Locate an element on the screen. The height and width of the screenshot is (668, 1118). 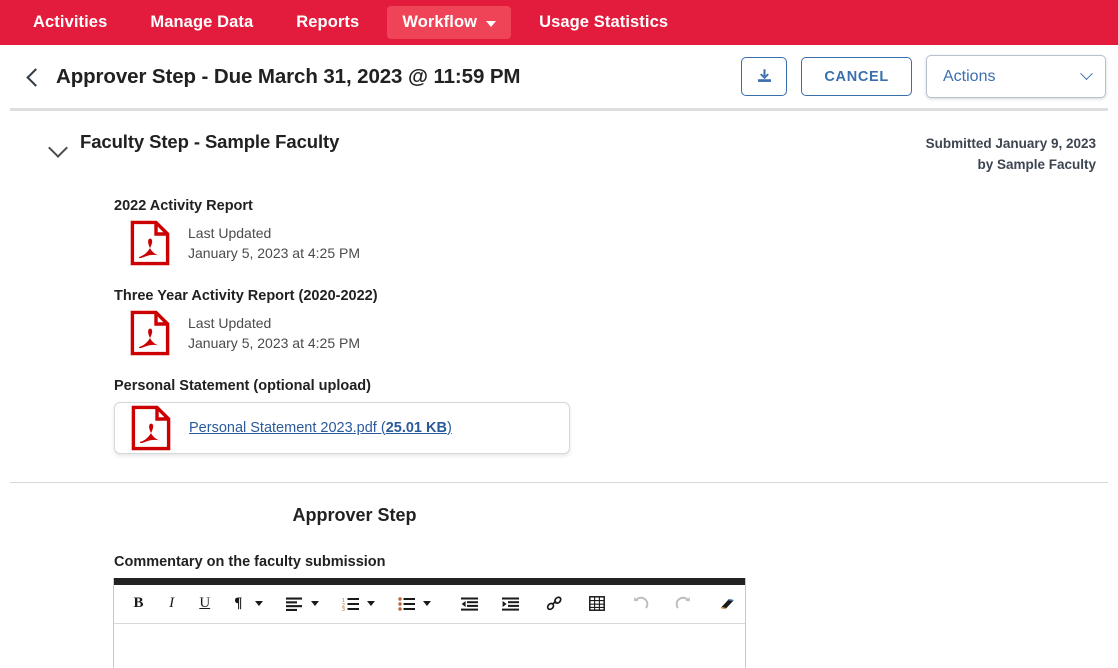
table-button is located at coordinates (597, 604).